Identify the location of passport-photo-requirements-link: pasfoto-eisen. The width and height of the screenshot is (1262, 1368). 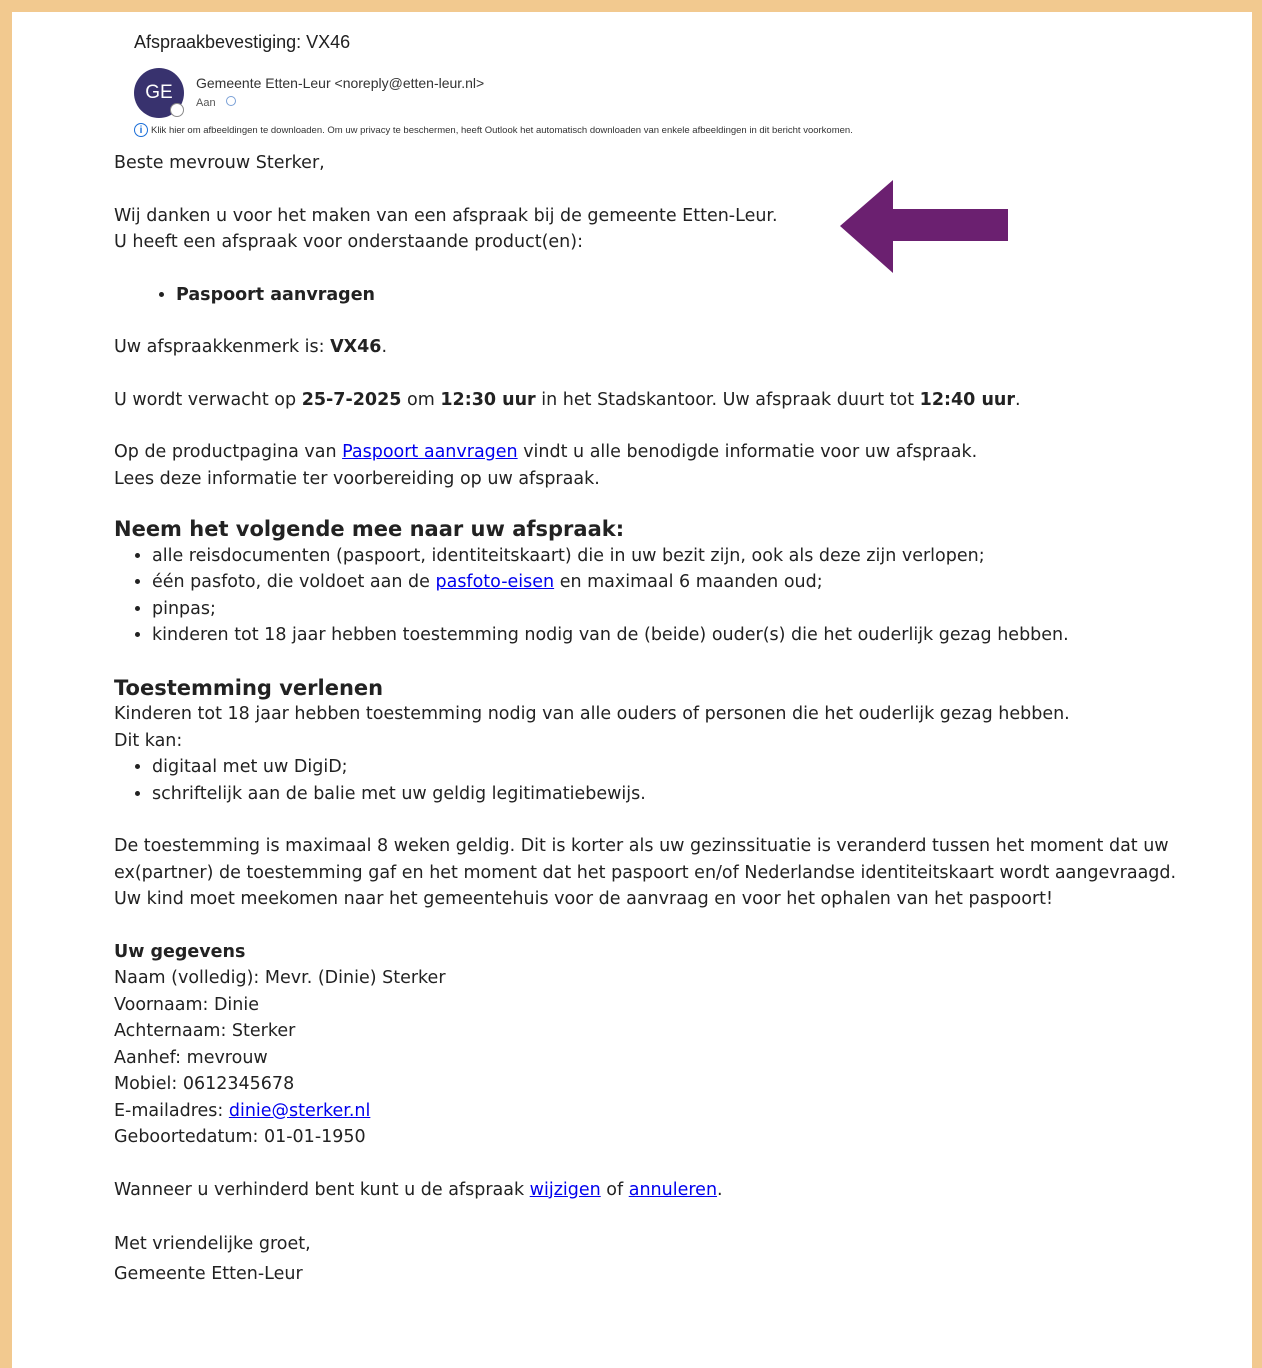
(494, 582).